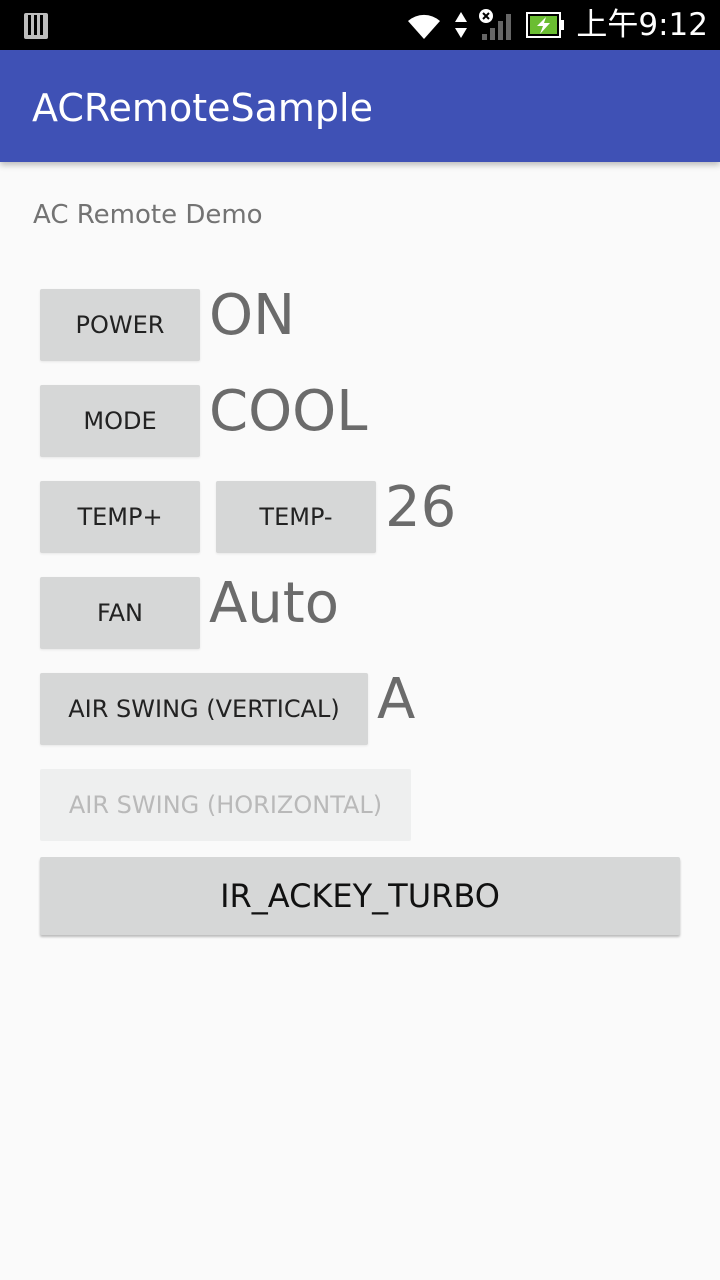  I want to click on status-bar: 上午9:12, so click(360, 25).